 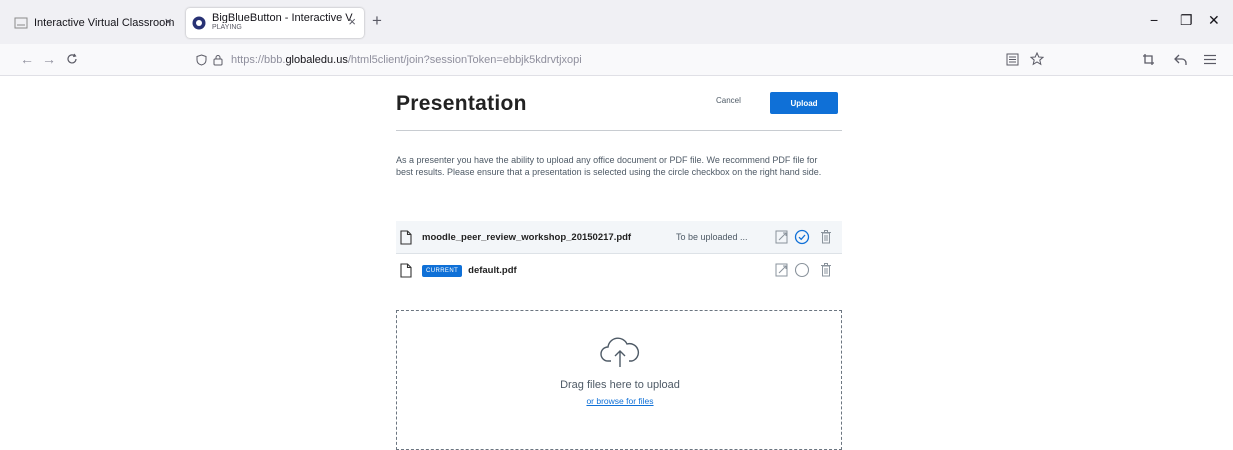 What do you see at coordinates (27, 59) in the screenshot?
I see `back-arrow-icon: ←` at bounding box center [27, 59].